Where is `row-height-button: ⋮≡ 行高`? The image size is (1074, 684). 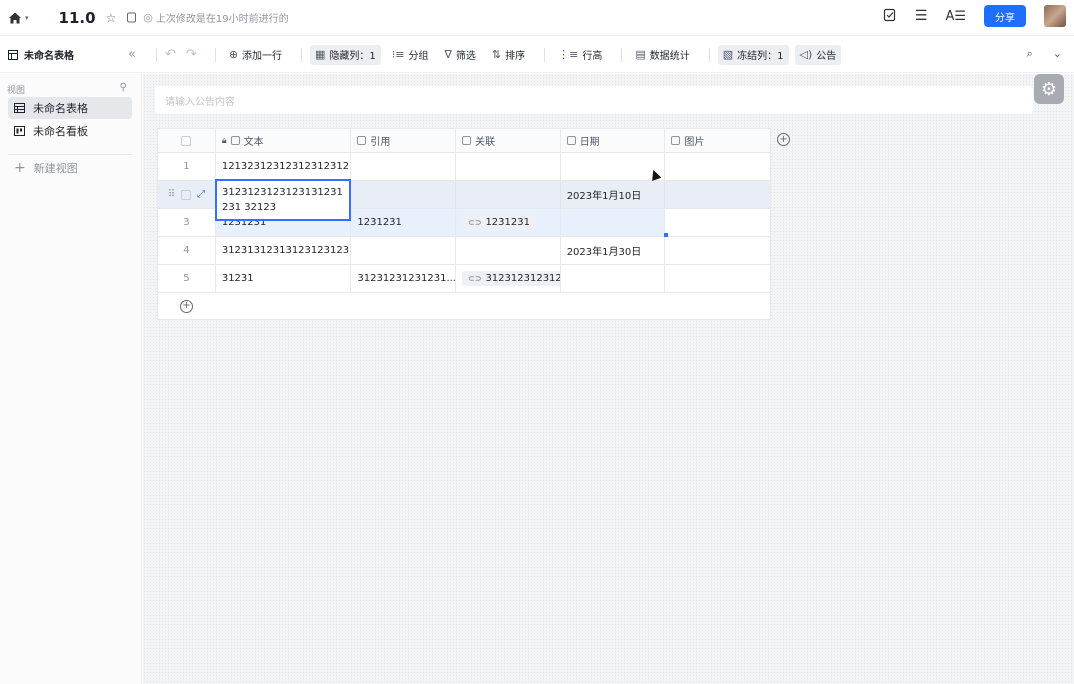
row-height-button: ⋮≡ 行高 is located at coordinates (580, 55).